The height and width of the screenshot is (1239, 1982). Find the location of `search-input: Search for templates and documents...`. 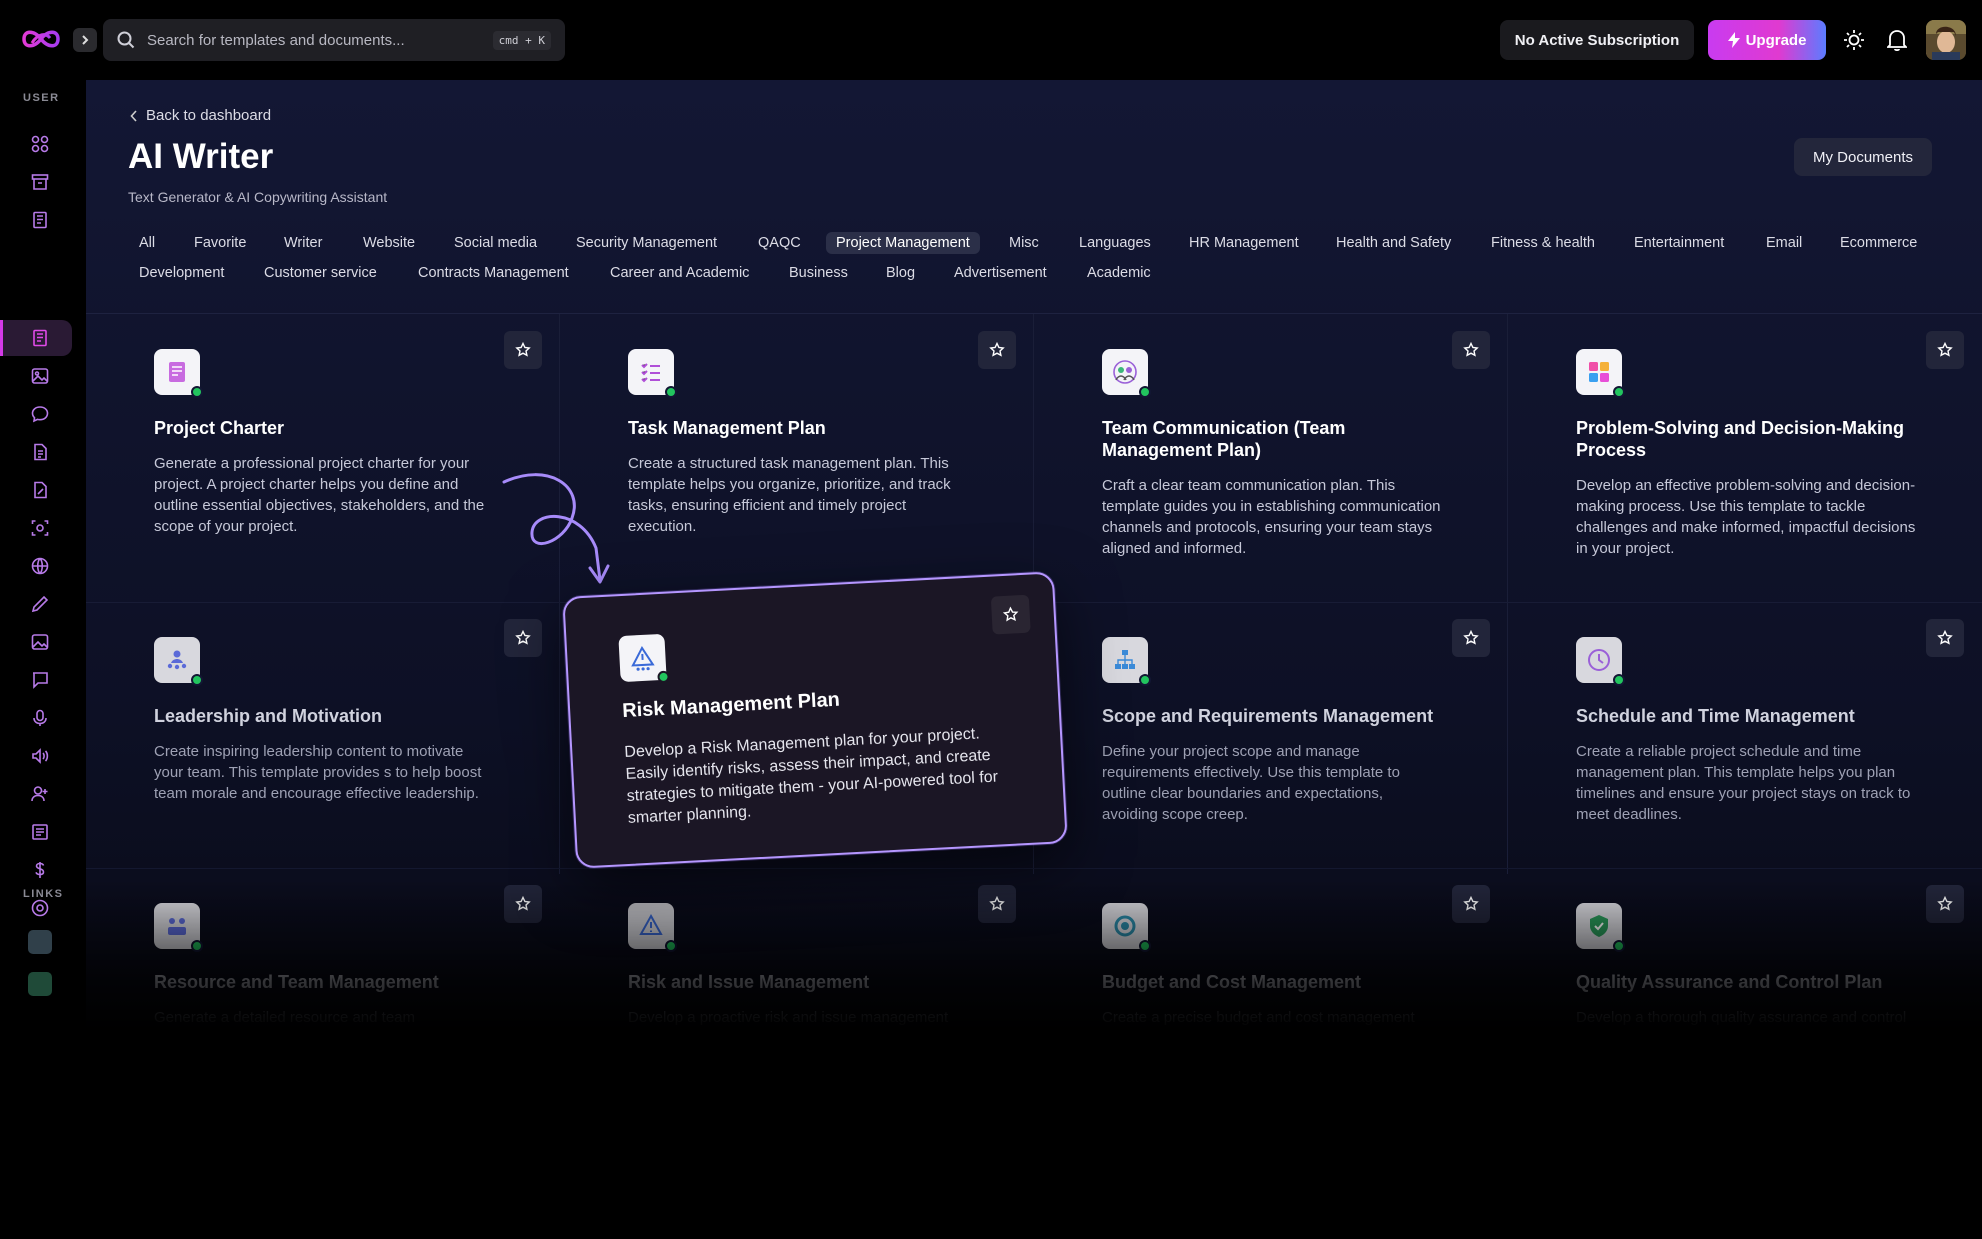

search-input: Search for templates and documents... is located at coordinates (320, 40).